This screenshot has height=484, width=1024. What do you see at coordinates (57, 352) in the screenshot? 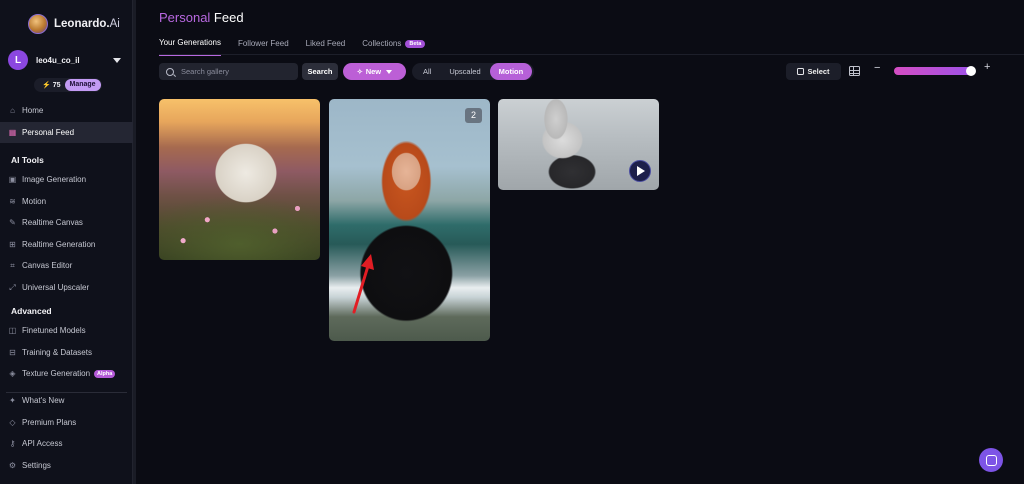
I see `sidebar-item-label: Training & Datasets` at bounding box center [57, 352].